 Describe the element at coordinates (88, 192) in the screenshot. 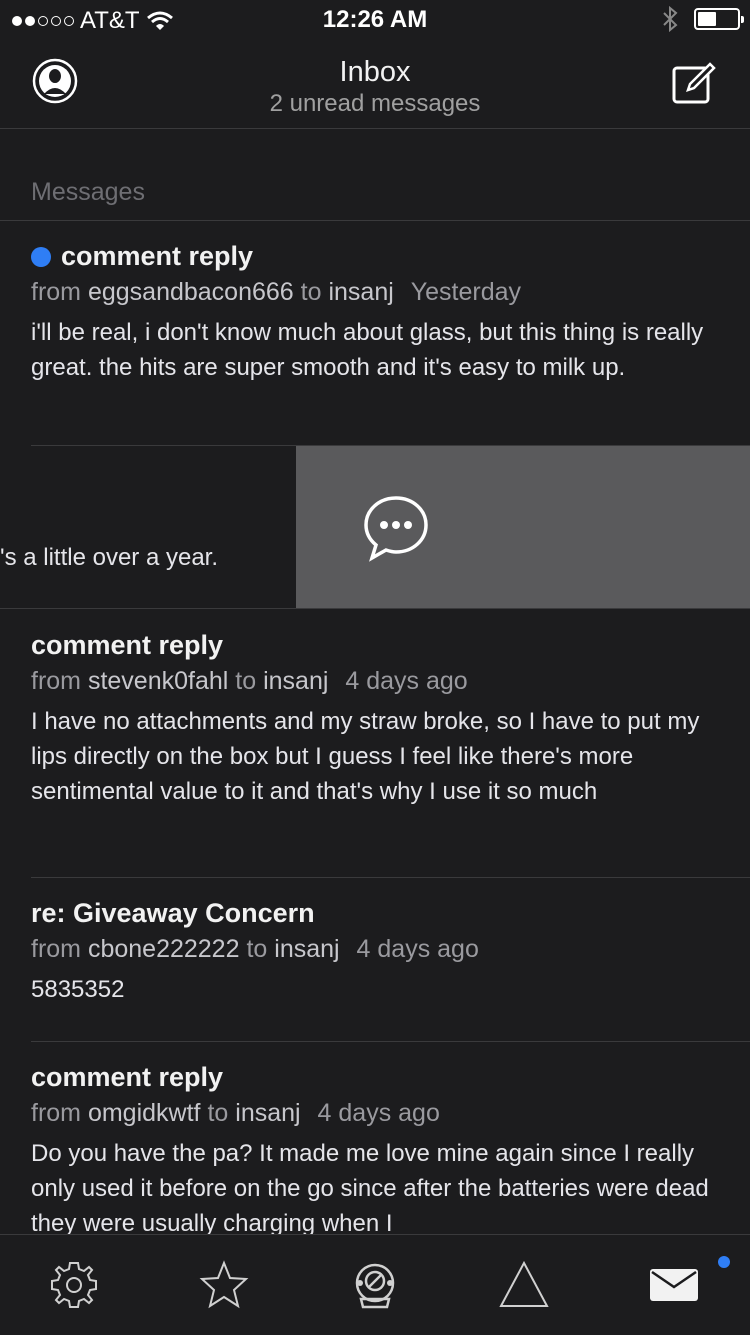

I see `section-label: Messages` at that location.